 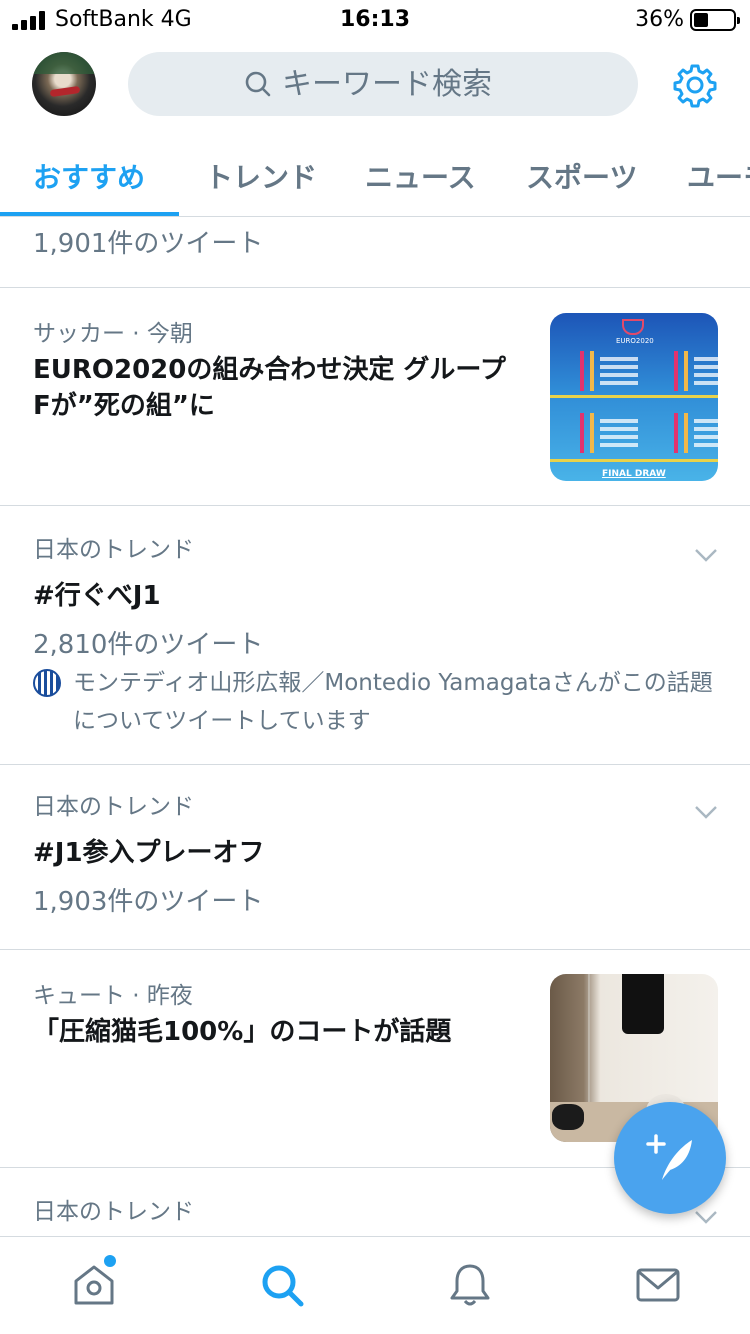 What do you see at coordinates (261, 176) in the screenshot?
I see `tab-trends: トレンド` at bounding box center [261, 176].